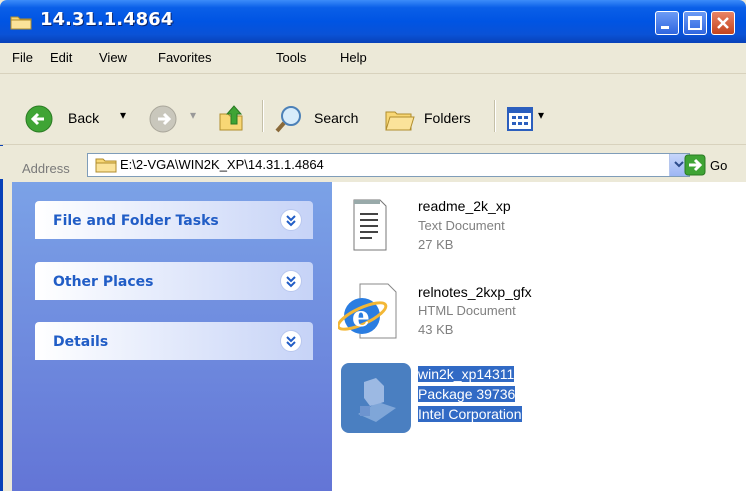  What do you see at coordinates (436, 329) in the screenshot?
I see `file-size: 43 KB` at bounding box center [436, 329].